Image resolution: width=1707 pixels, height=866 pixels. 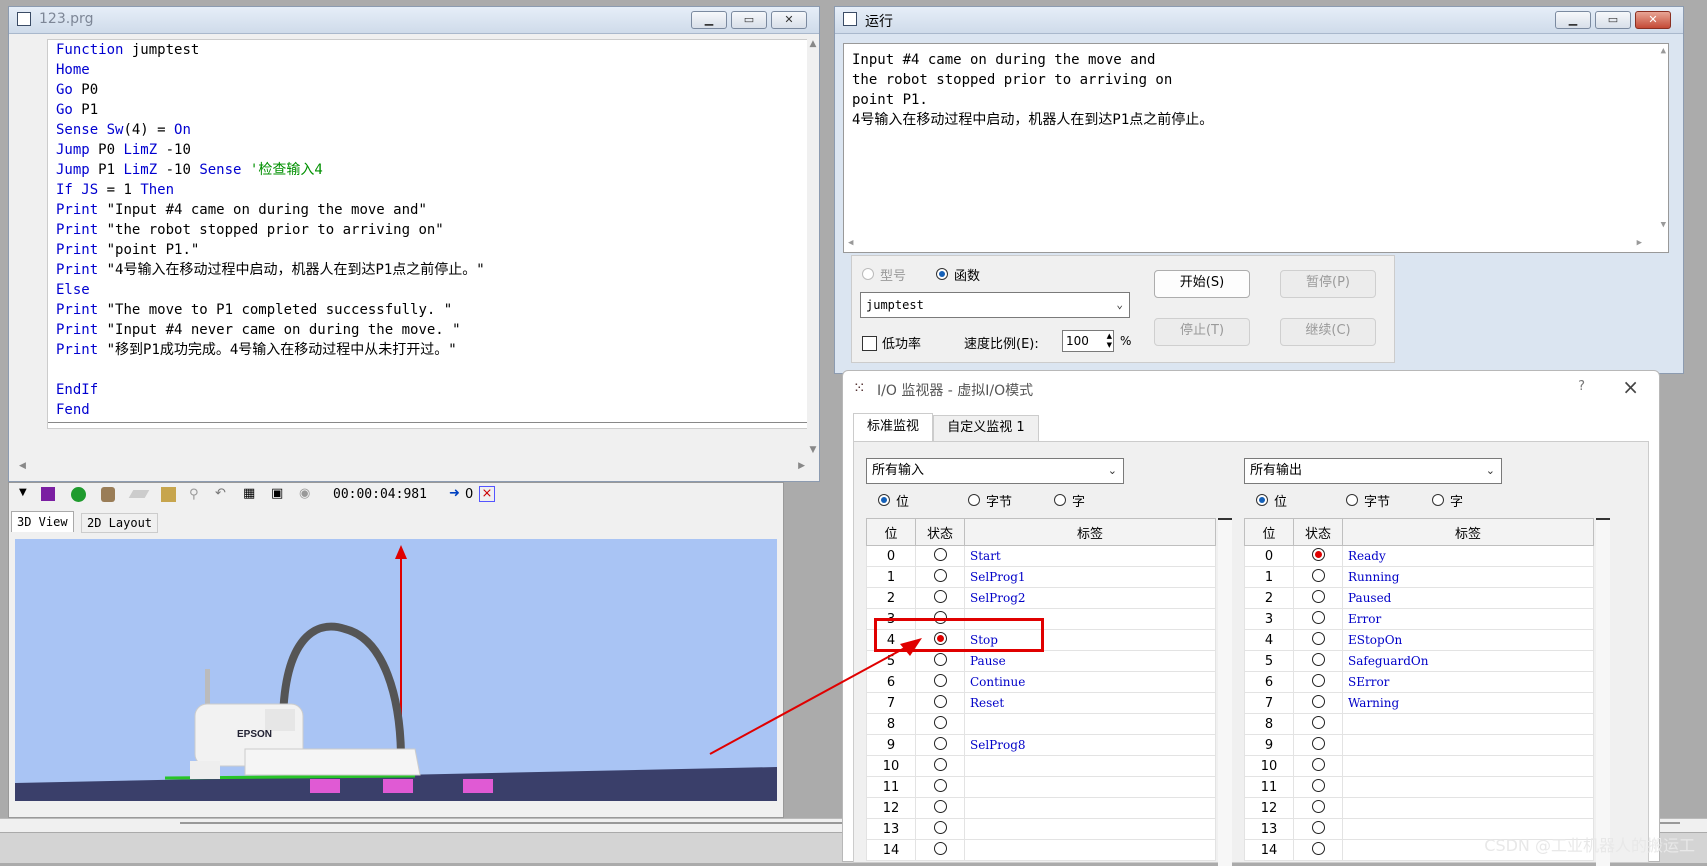 I want to click on table-row: 9, so click(x=1419, y=745).